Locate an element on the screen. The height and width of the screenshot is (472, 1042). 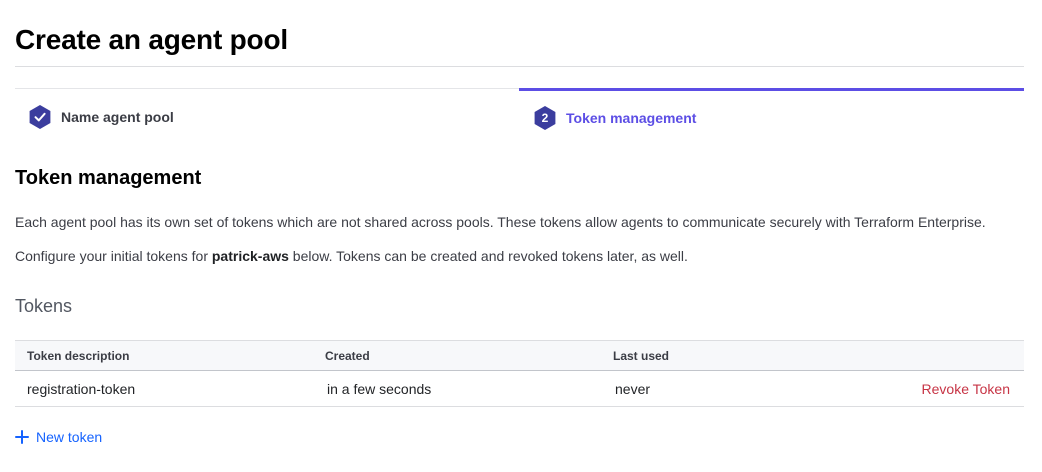
wizard-steps: Name agent pool 2 Token management is located at coordinates (519, 116).